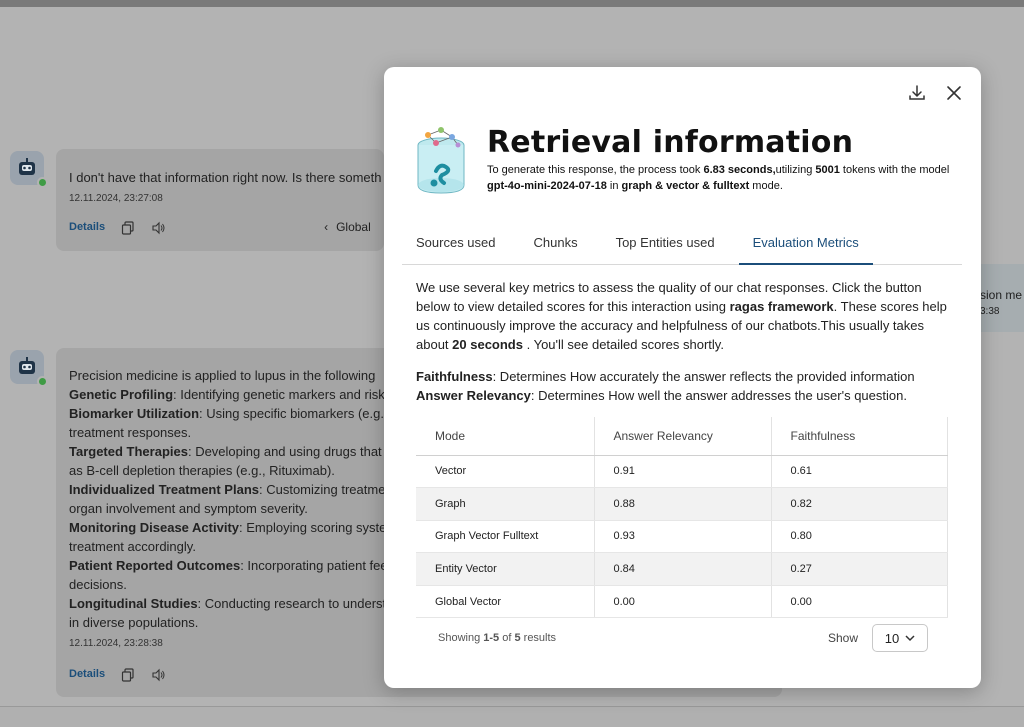  What do you see at coordinates (188, 508) in the screenshot?
I see `list-item-text: organ involvement and symptom severity.` at bounding box center [188, 508].